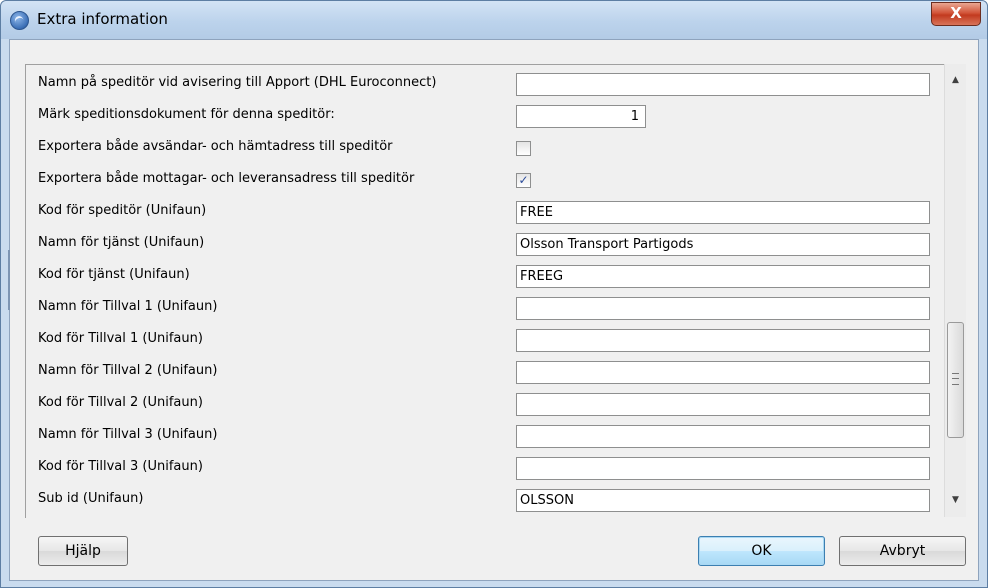  Describe the element at coordinates (102, 19) in the screenshot. I see `window-title: Extra information` at that location.